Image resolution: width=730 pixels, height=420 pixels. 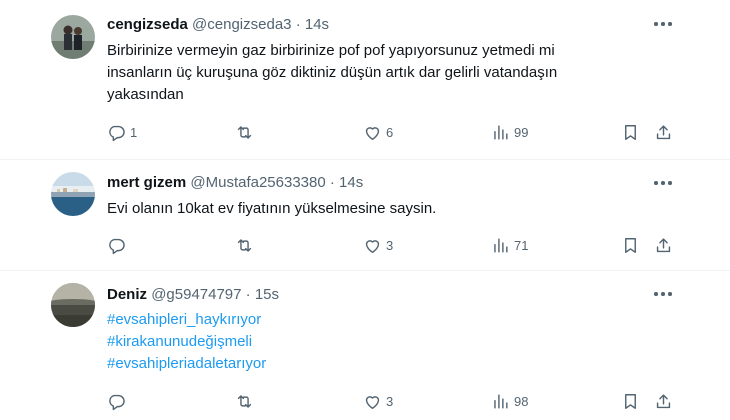 What do you see at coordinates (509, 401) in the screenshot?
I see `views-button: 98` at bounding box center [509, 401].